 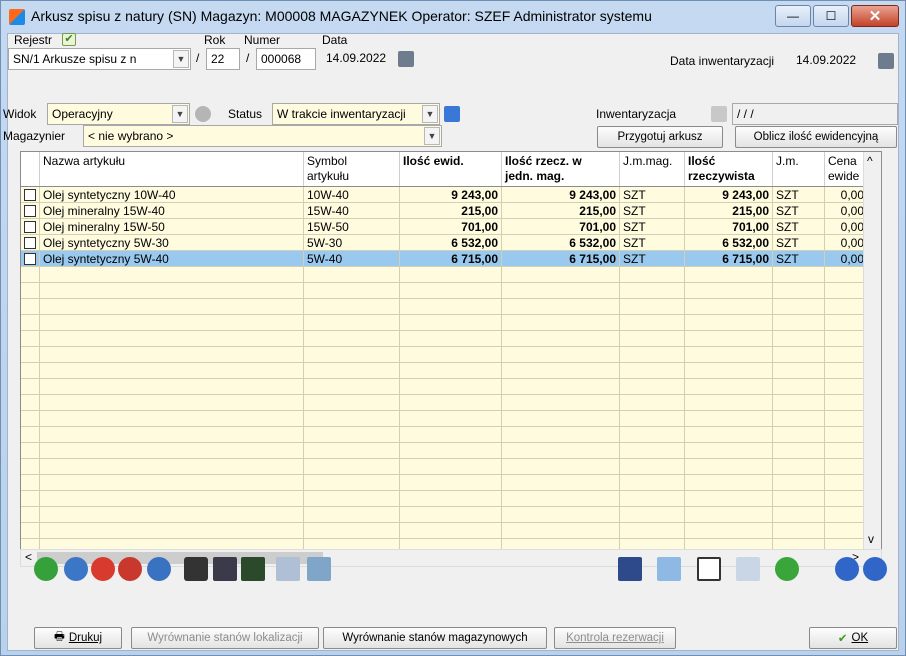 What do you see at coordinates (225, 569) in the screenshot?
I see `chart-icon` at bounding box center [225, 569].